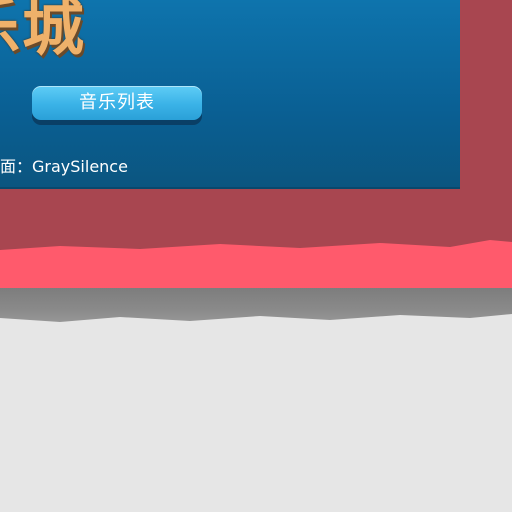 The width and height of the screenshot is (512, 512). What do you see at coordinates (117, 103) in the screenshot?
I see `music-list-button: 音乐列表` at bounding box center [117, 103].